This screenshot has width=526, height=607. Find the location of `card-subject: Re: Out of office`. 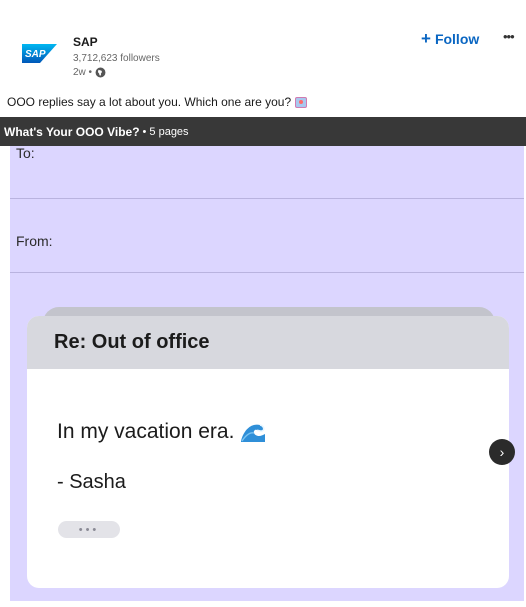

card-subject: Re: Out of office is located at coordinates (132, 342).